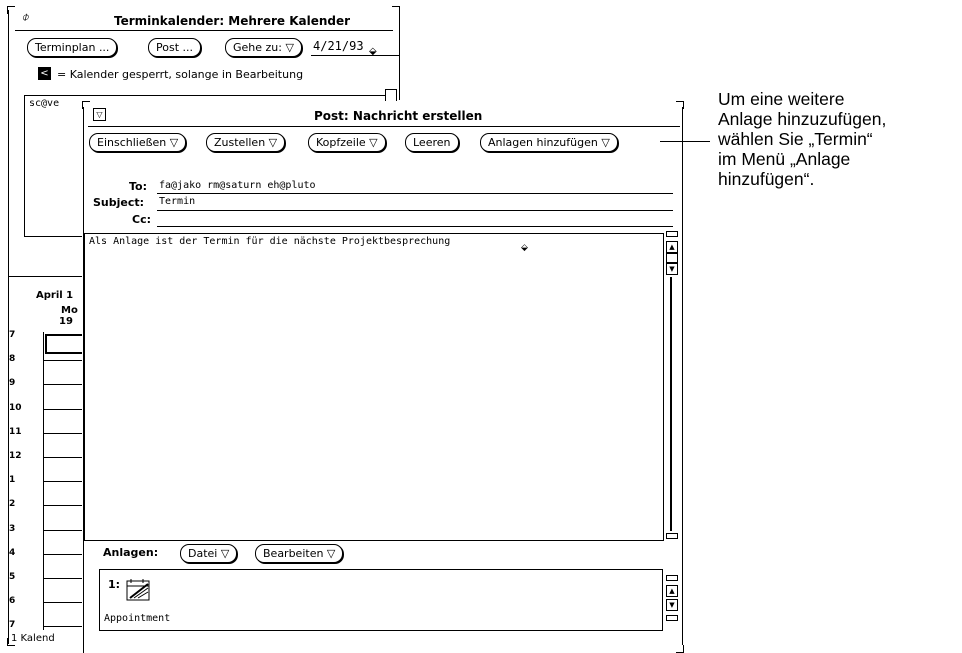 Image resolution: width=962 pixels, height=653 pixels. What do you see at coordinates (12, 359) in the screenshot?
I see `hour-label: 8` at bounding box center [12, 359].